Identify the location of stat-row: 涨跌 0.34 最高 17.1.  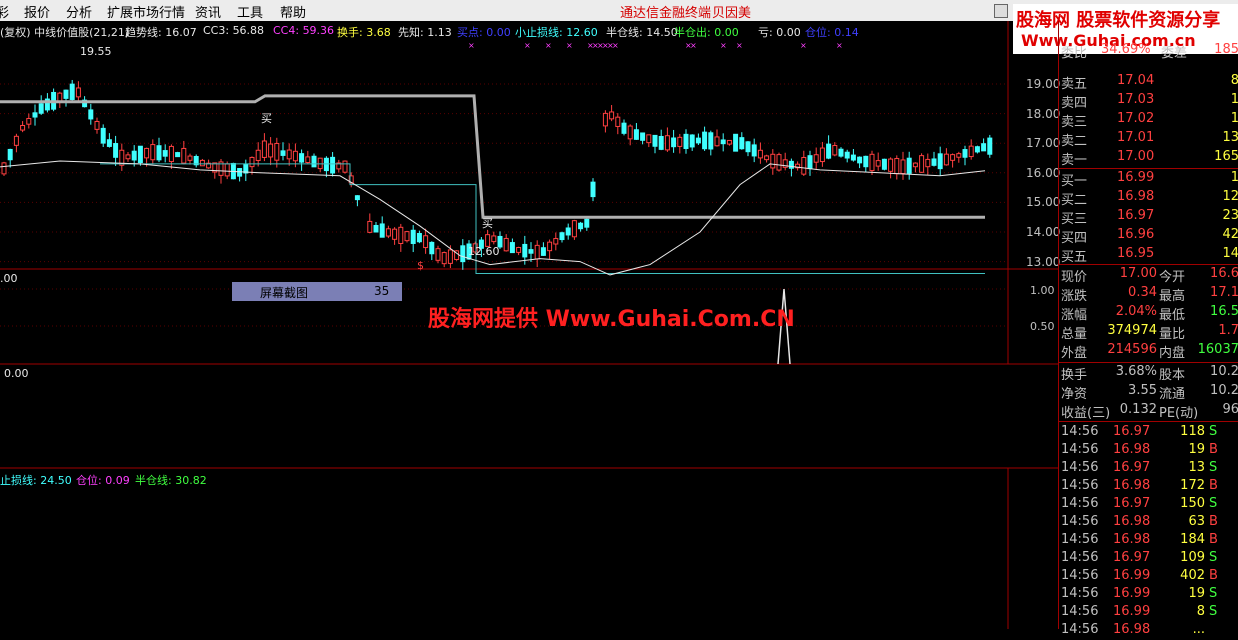
(1149, 294).